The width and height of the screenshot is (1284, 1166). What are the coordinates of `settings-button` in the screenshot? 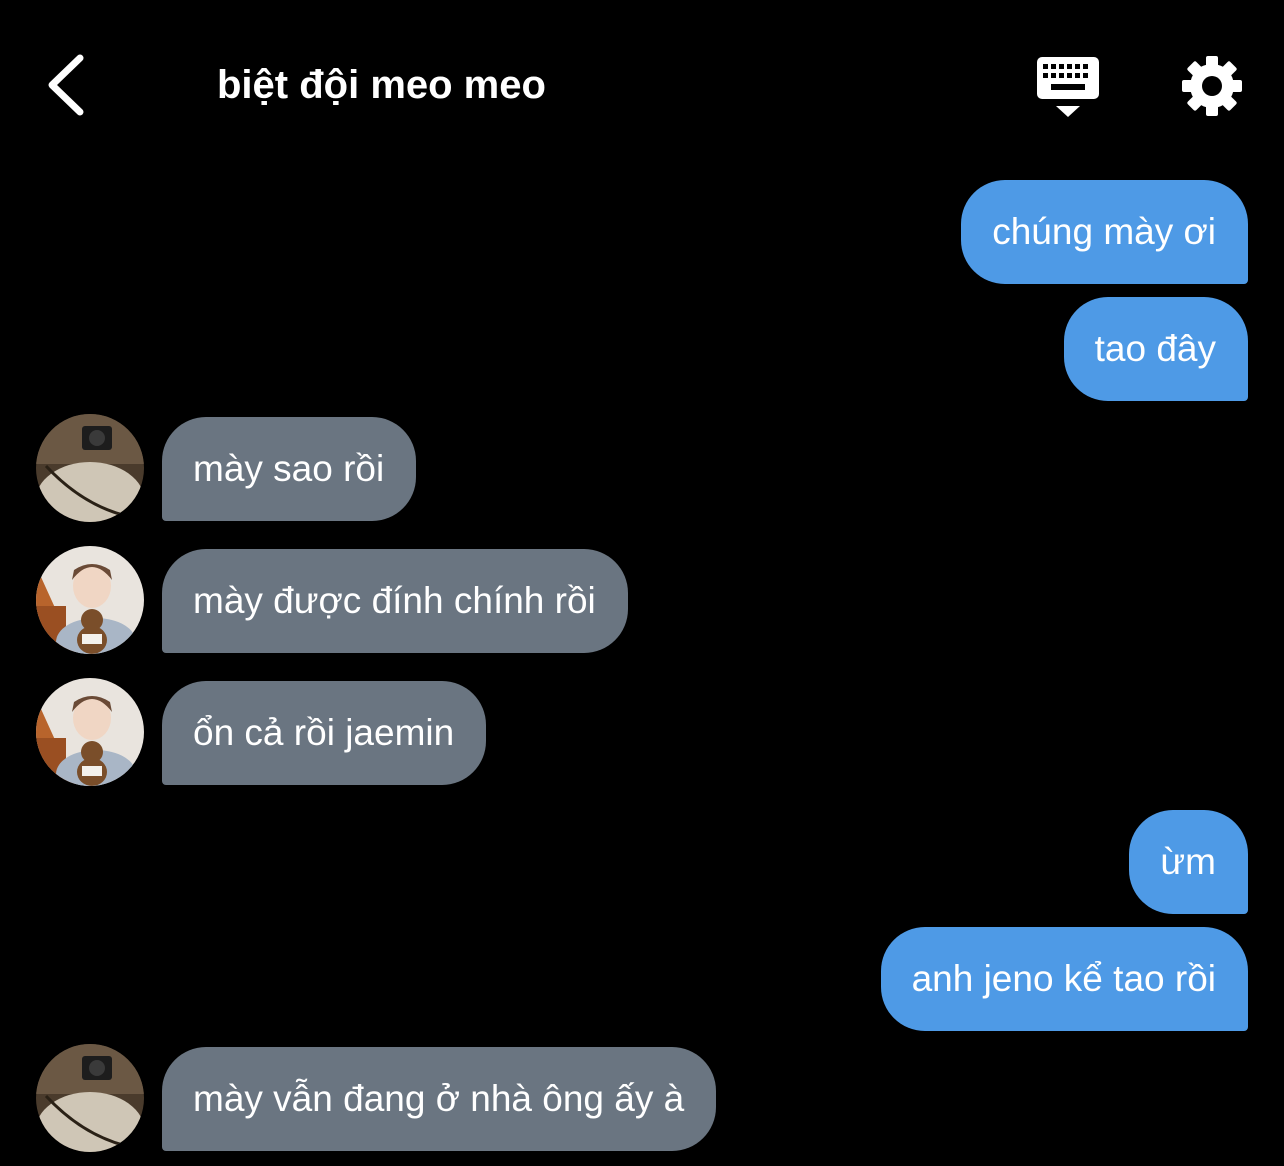 It's located at (1212, 86).